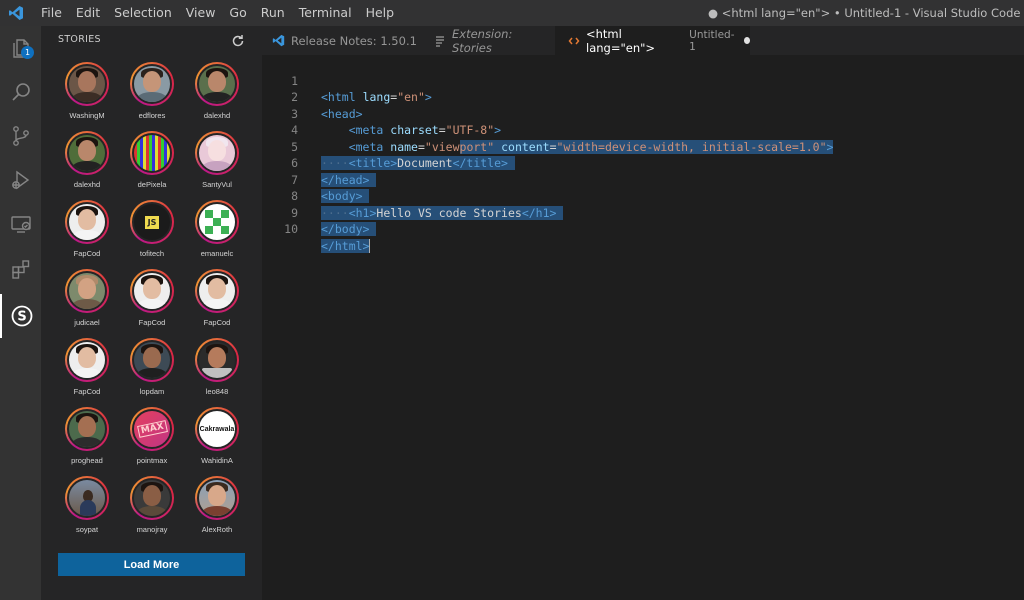 The image size is (1024, 600). I want to click on story-username: leo848, so click(217, 391).